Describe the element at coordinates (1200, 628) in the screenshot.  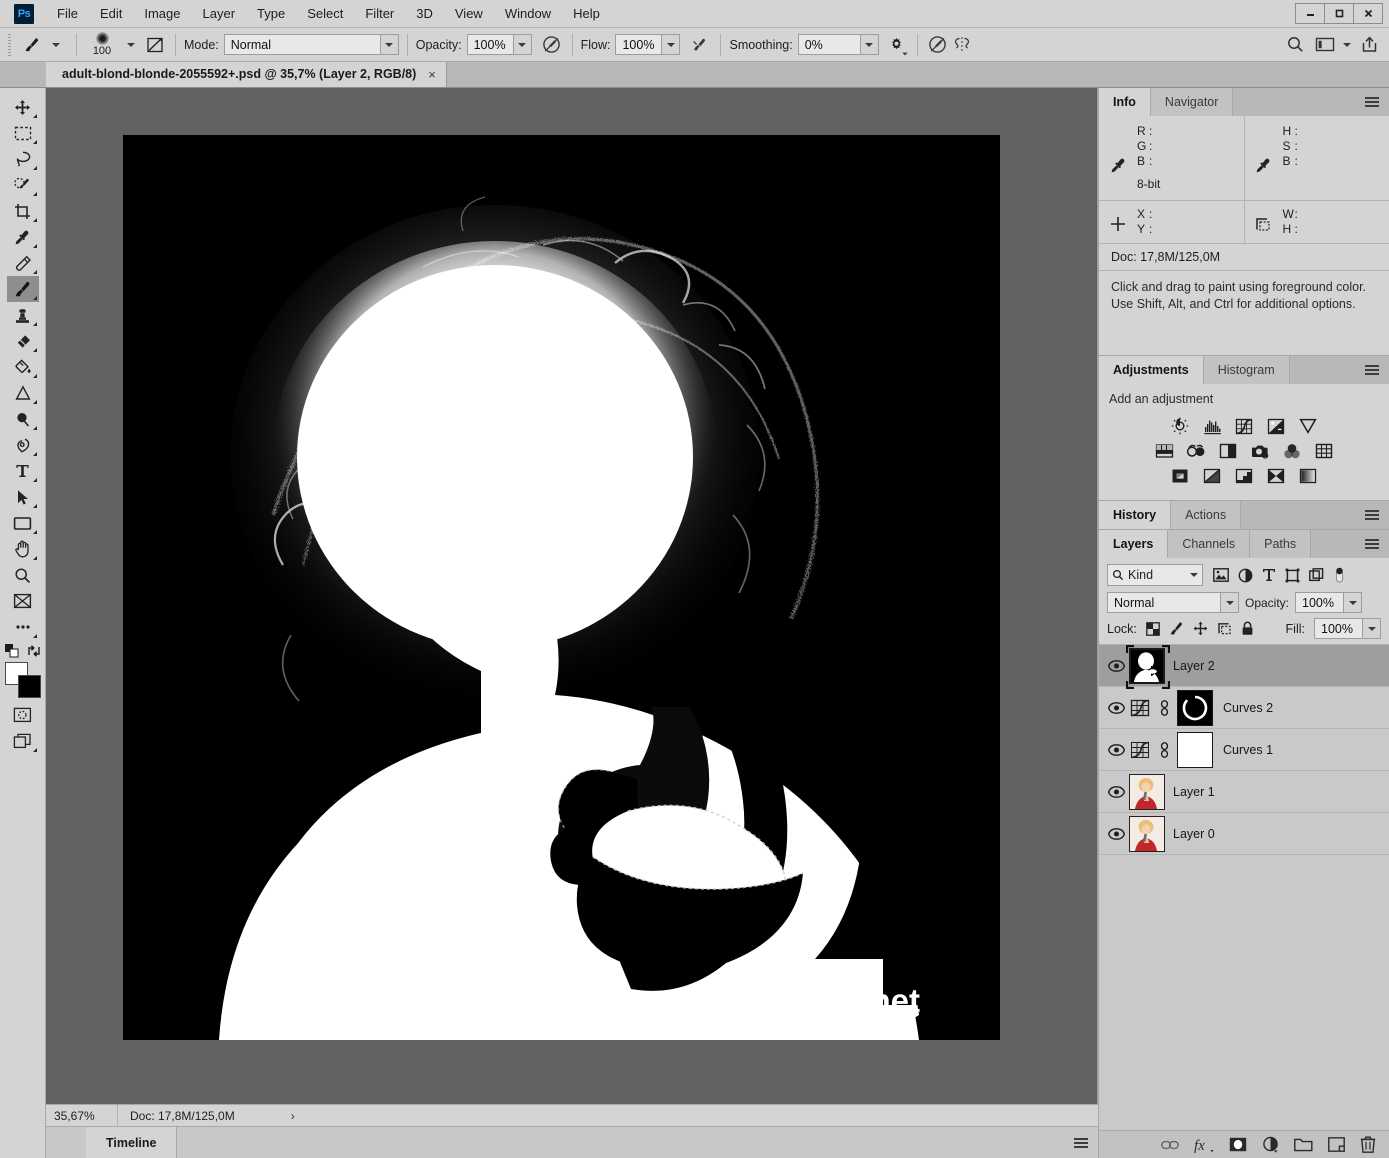
I see `lock-position-icon` at that location.